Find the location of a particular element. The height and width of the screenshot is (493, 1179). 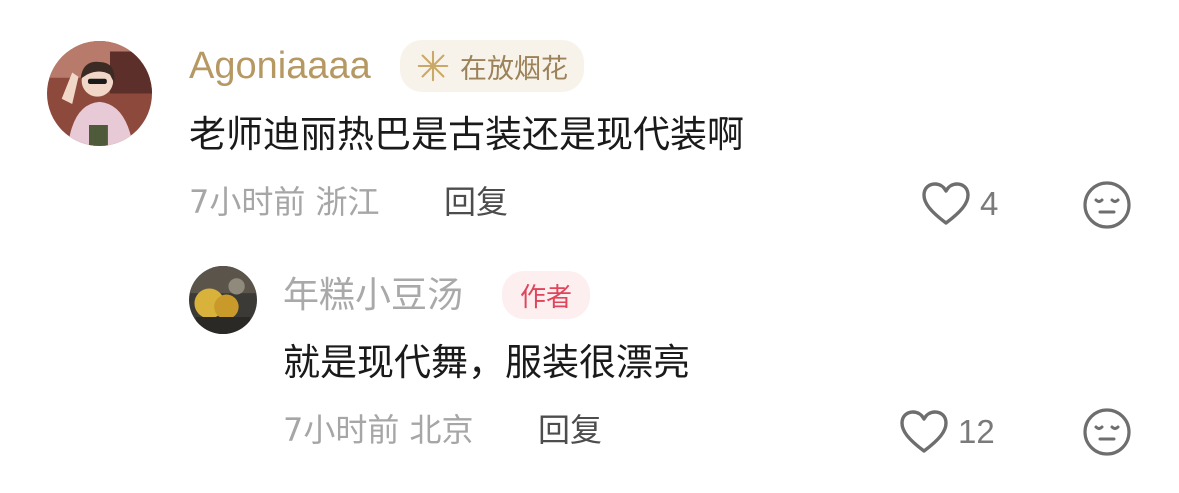

reply-text: 就是现代舞，服装很漂亮 is located at coordinates (486, 362).